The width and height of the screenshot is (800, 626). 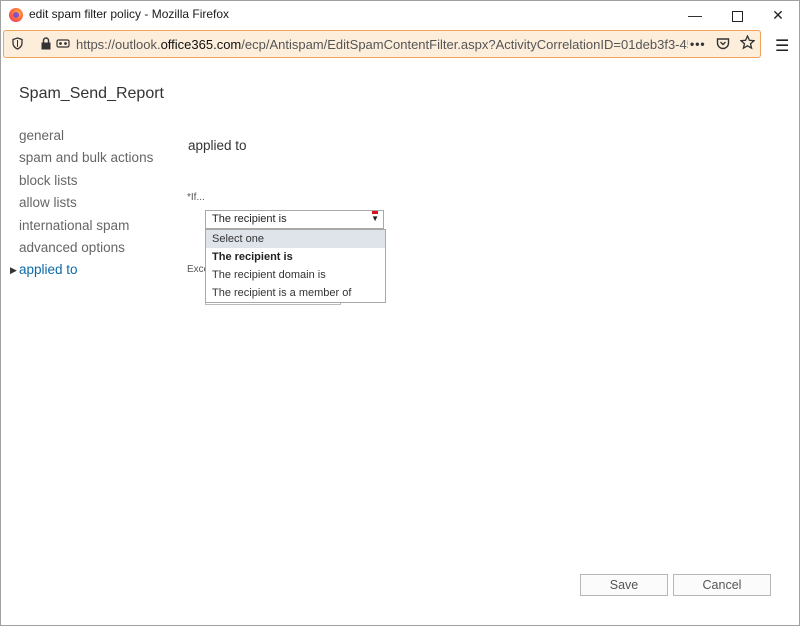 What do you see at coordinates (747, 44) in the screenshot?
I see `bookmark-star-icon` at bounding box center [747, 44].